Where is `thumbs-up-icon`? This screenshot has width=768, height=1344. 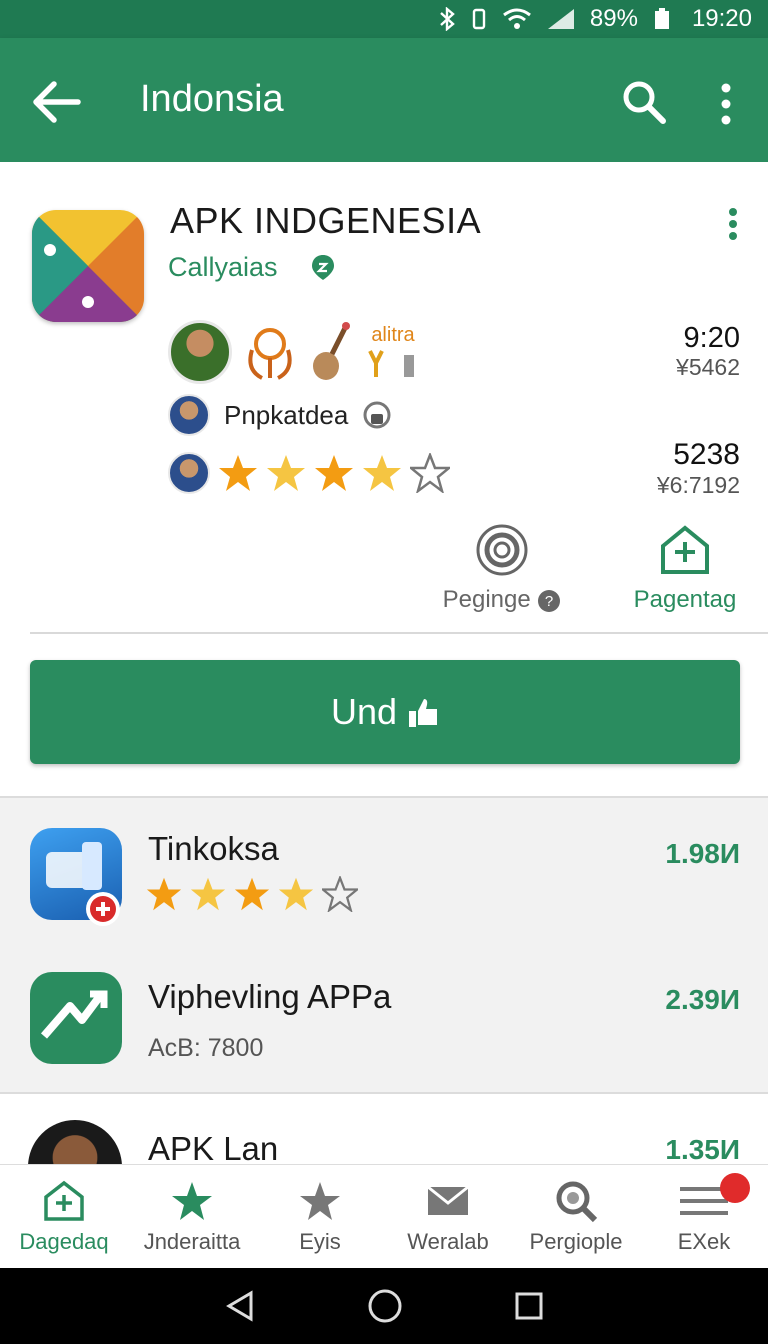
thumbs-up-icon is located at coordinates (423, 713).